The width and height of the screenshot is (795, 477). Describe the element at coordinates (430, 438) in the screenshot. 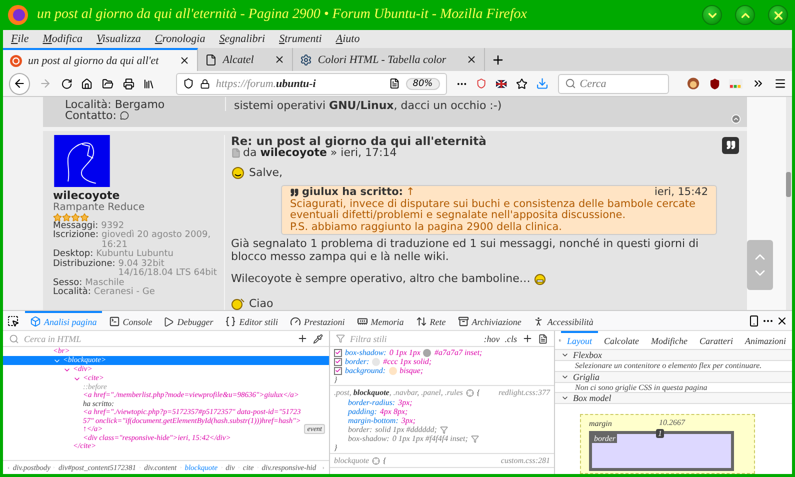

I see `property-value: 0 1px 1px #f4f4f4 inset;` at that location.